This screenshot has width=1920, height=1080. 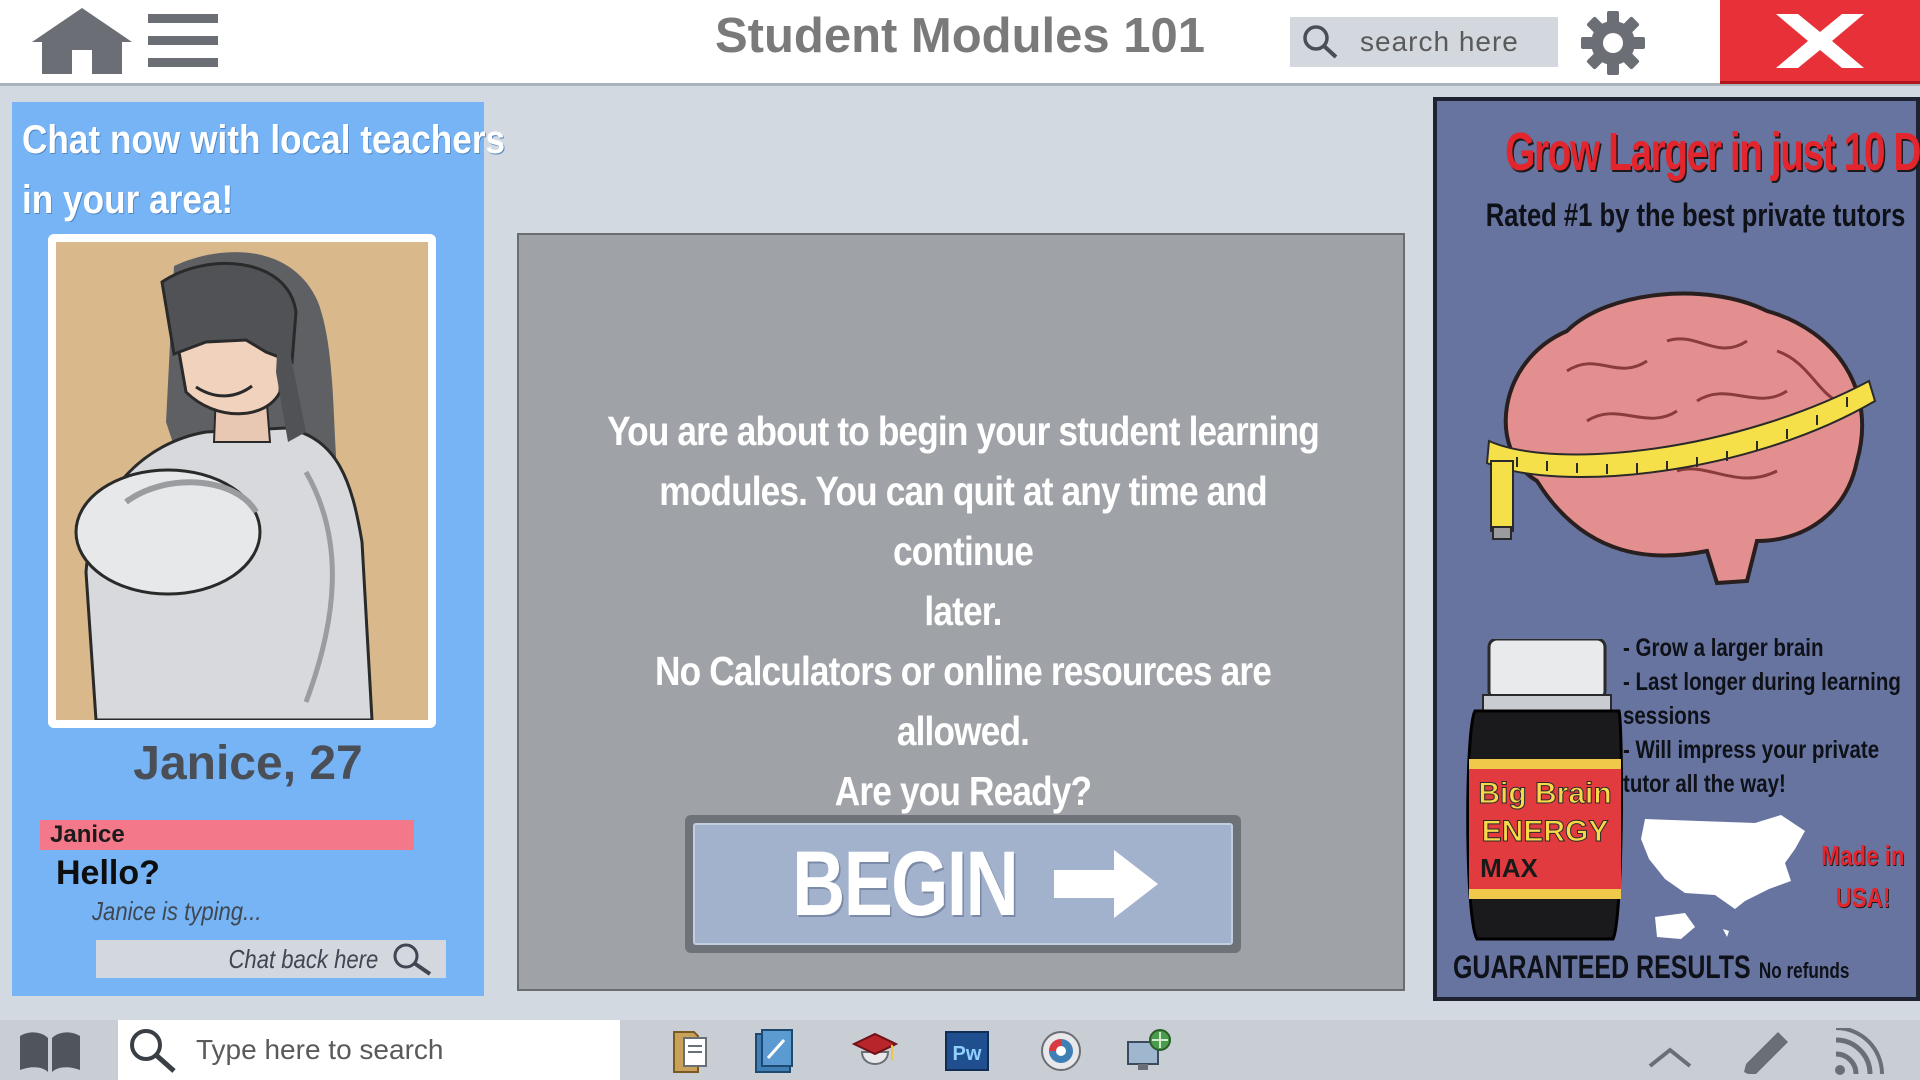 What do you see at coordinates (1105, 884) in the screenshot?
I see `arrow-right-icon` at bounding box center [1105, 884].